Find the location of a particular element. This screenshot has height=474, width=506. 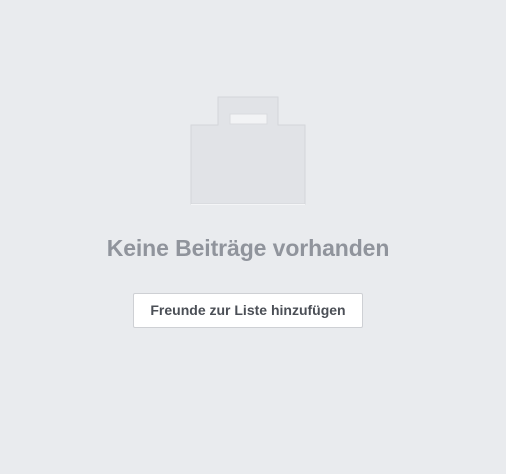

bag-icon is located at coordinates (248, 150).